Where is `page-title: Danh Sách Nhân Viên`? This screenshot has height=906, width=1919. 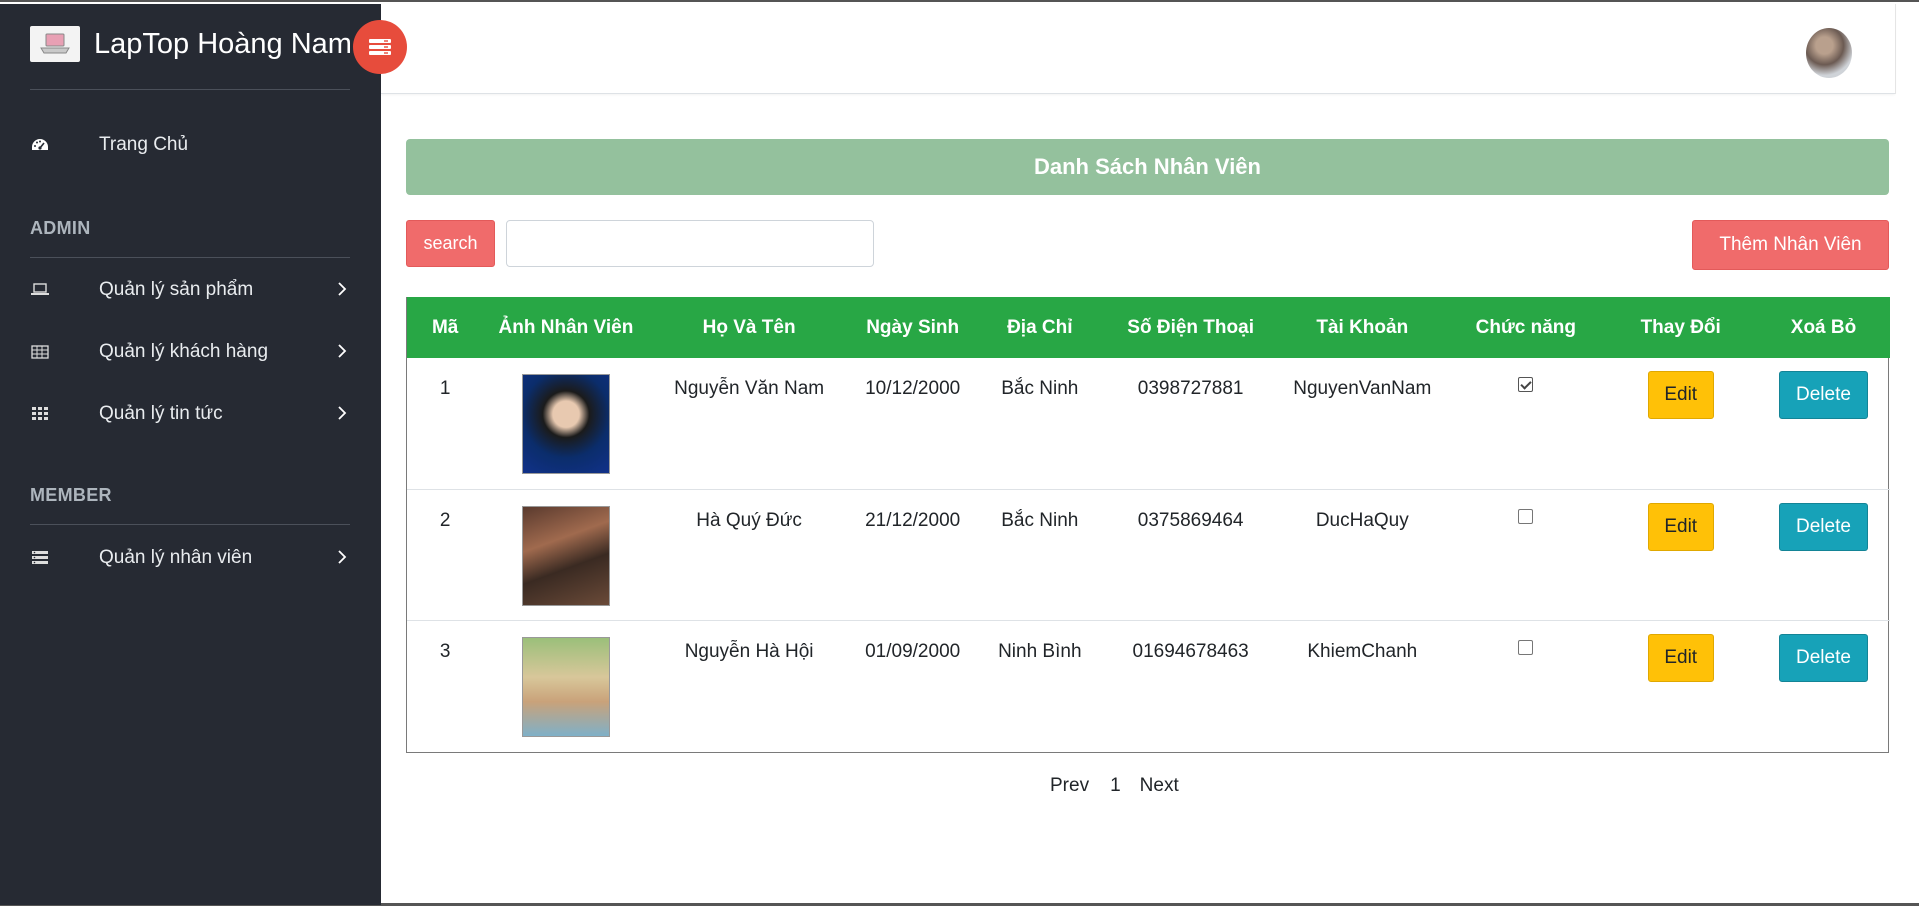
page-title: Danh Sách Nhân Viên is located at coordinates (1147, 167).